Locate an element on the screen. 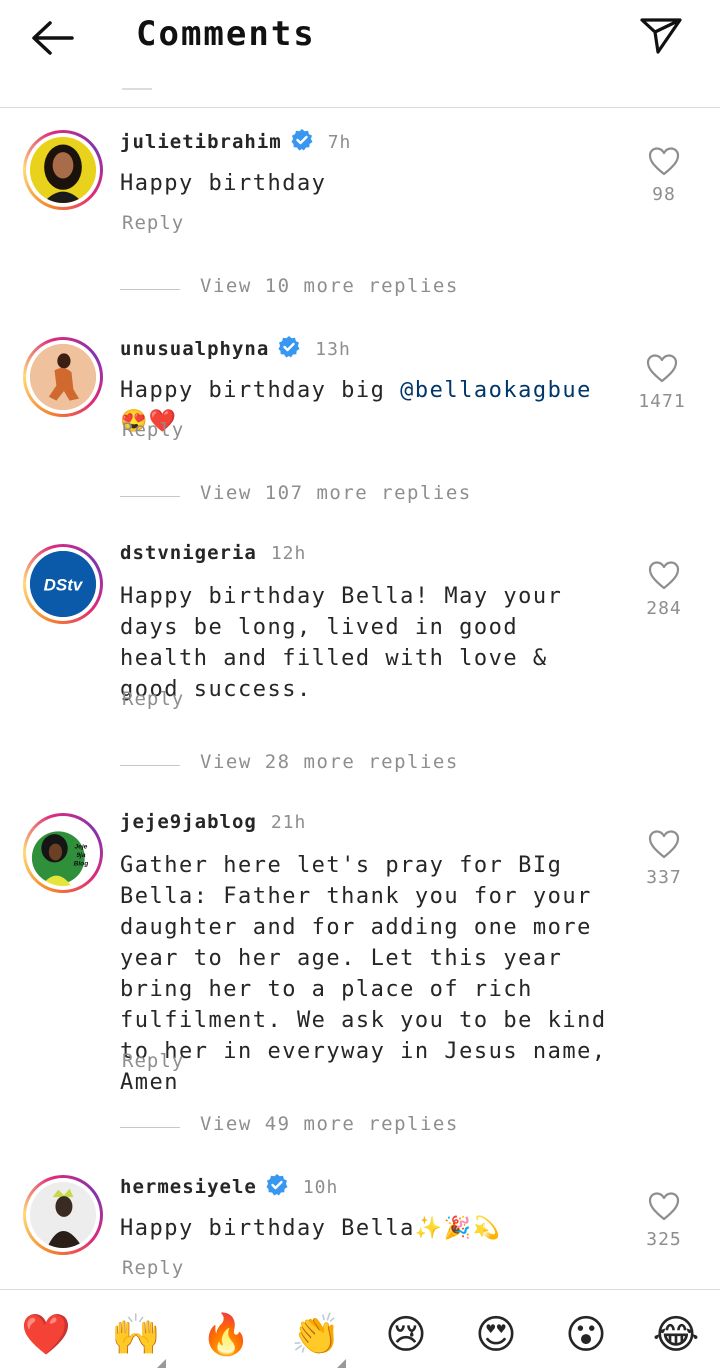 This screenshot has width=720, height=1371. comment-text-prefix: Happy birthday big is located at coordinates (260, 390).